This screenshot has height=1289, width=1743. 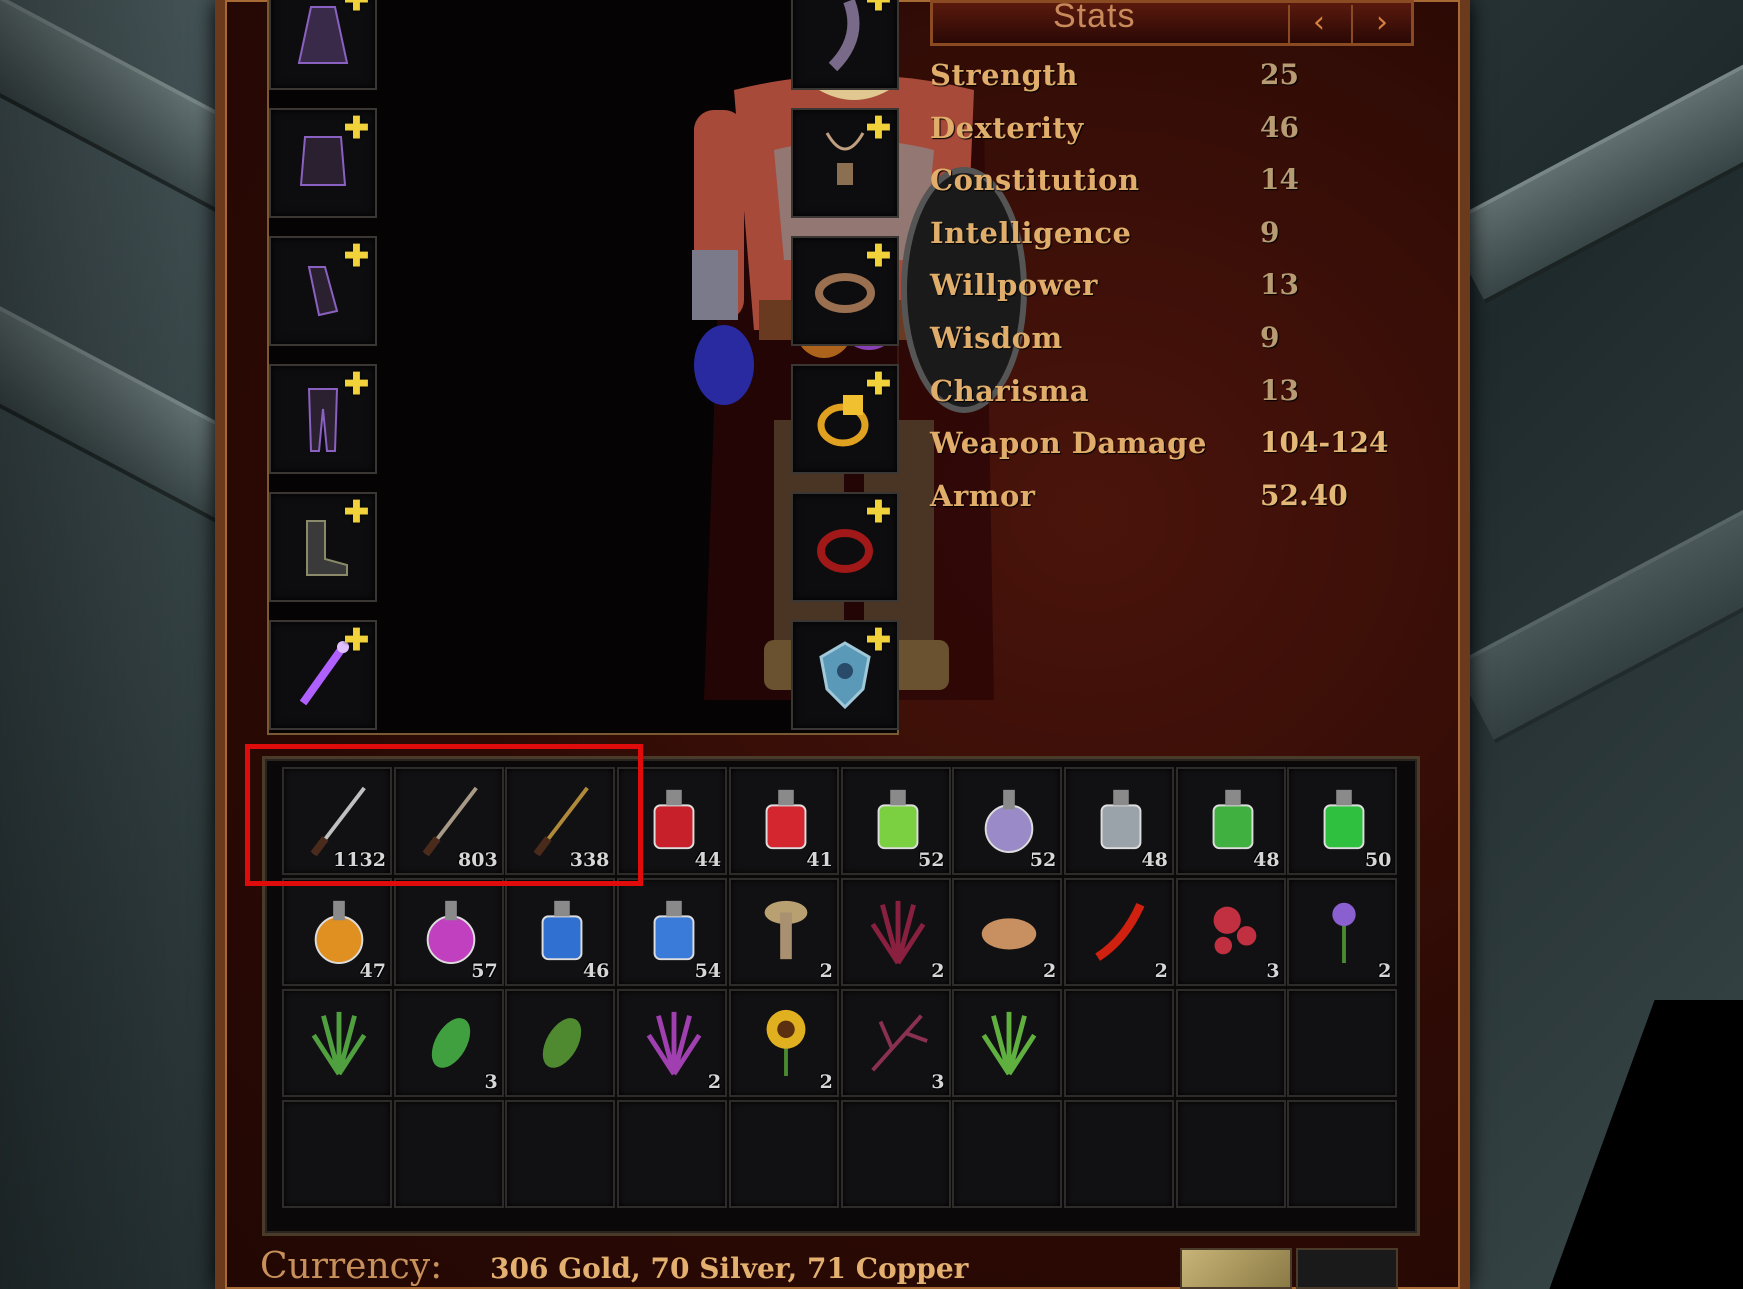 I want to click on inventory-slot: 338, so click(x=560, y=821).